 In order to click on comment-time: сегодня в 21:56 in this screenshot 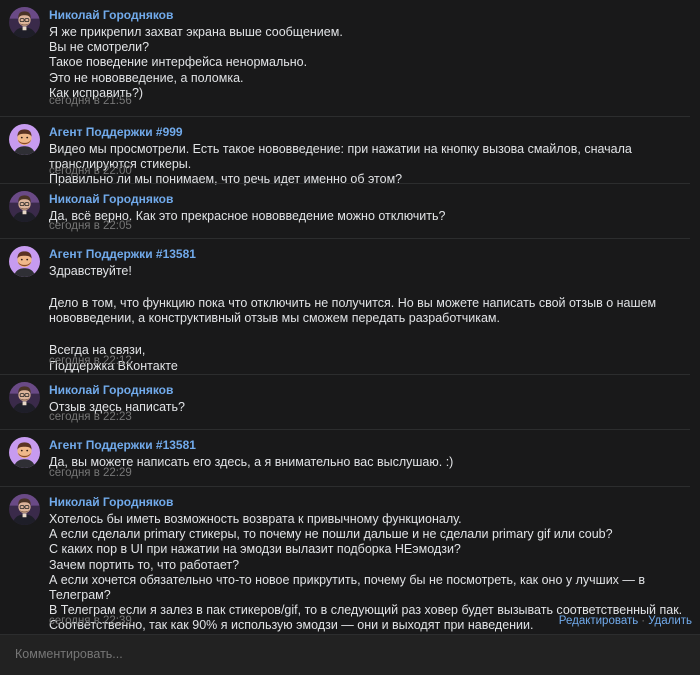, I will do `click(90, 101)`.